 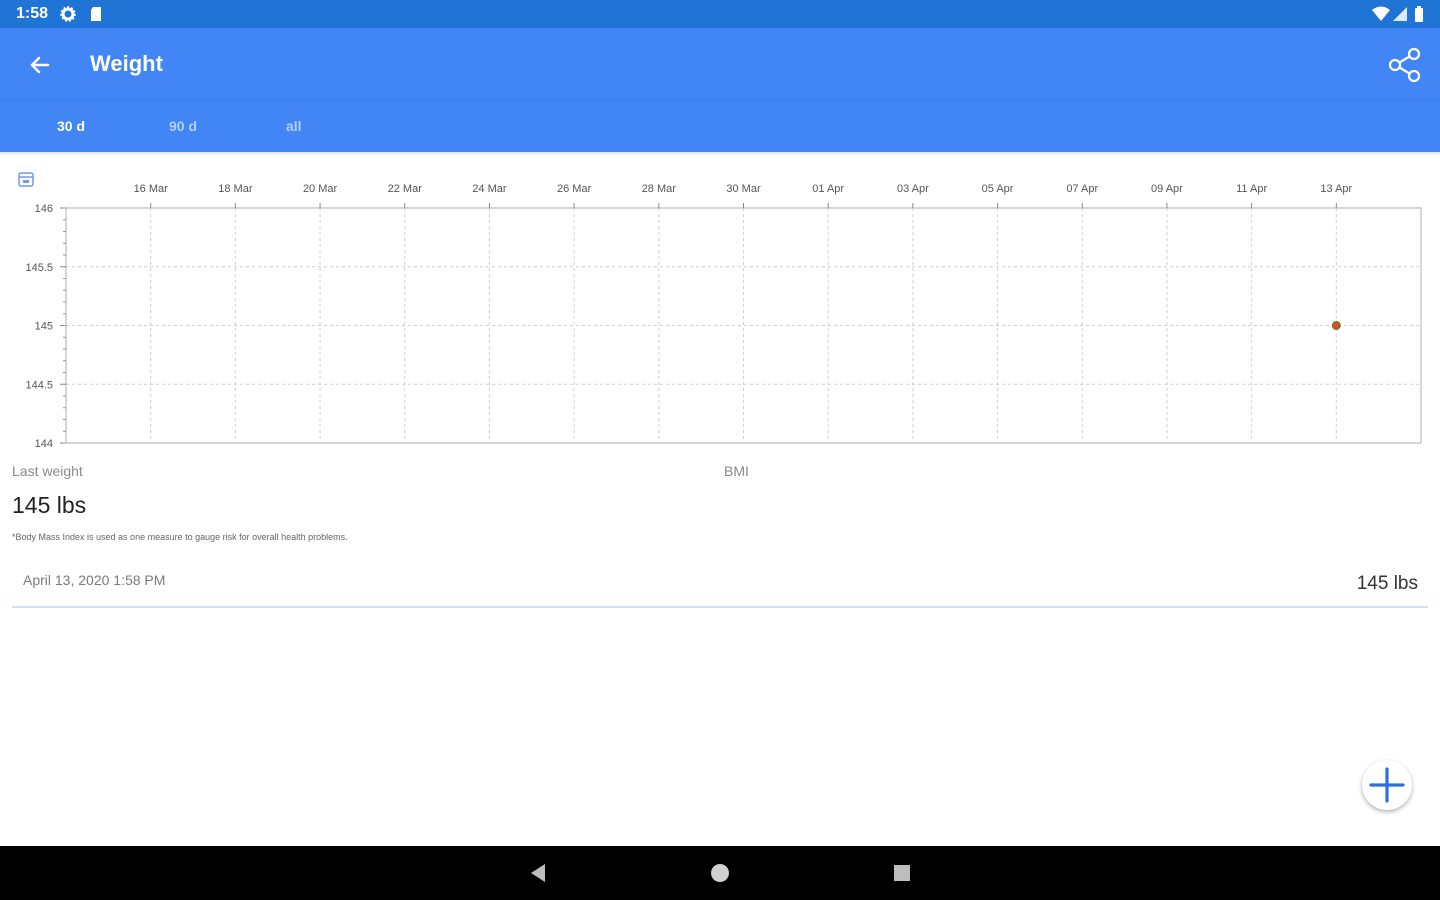 What do you see at coordinates (126, 63) in the screenshot?
I see `page-title: Weight` at bounding box center [126, 63].